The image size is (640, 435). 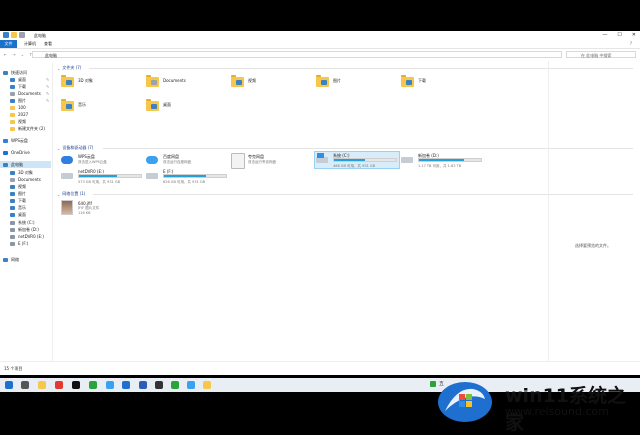 What do you see at coordinates (84, 213) in the screenshot?
I see `file-size: 116 KB` at bounding box center [84, 213].